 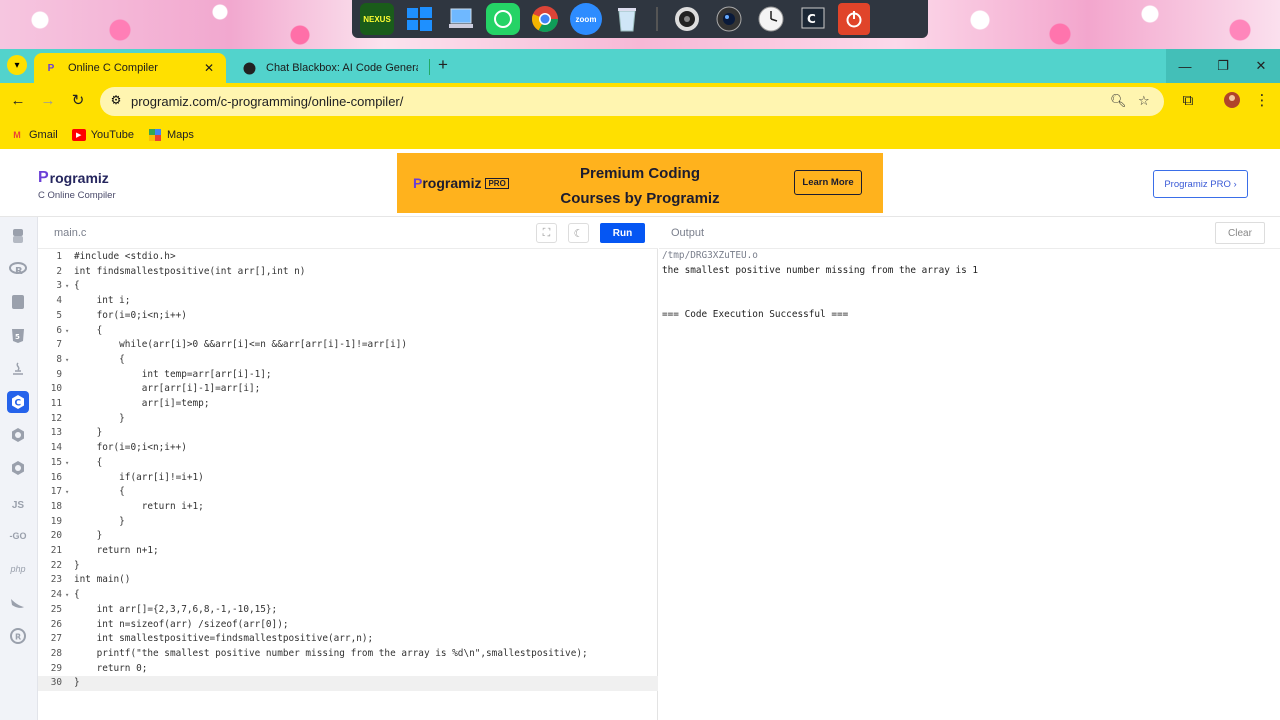 What do you see at coordinates (73, 178) in the screenshot?
I see `programiz-logo: Programiz` at bounding box center [73, 178].